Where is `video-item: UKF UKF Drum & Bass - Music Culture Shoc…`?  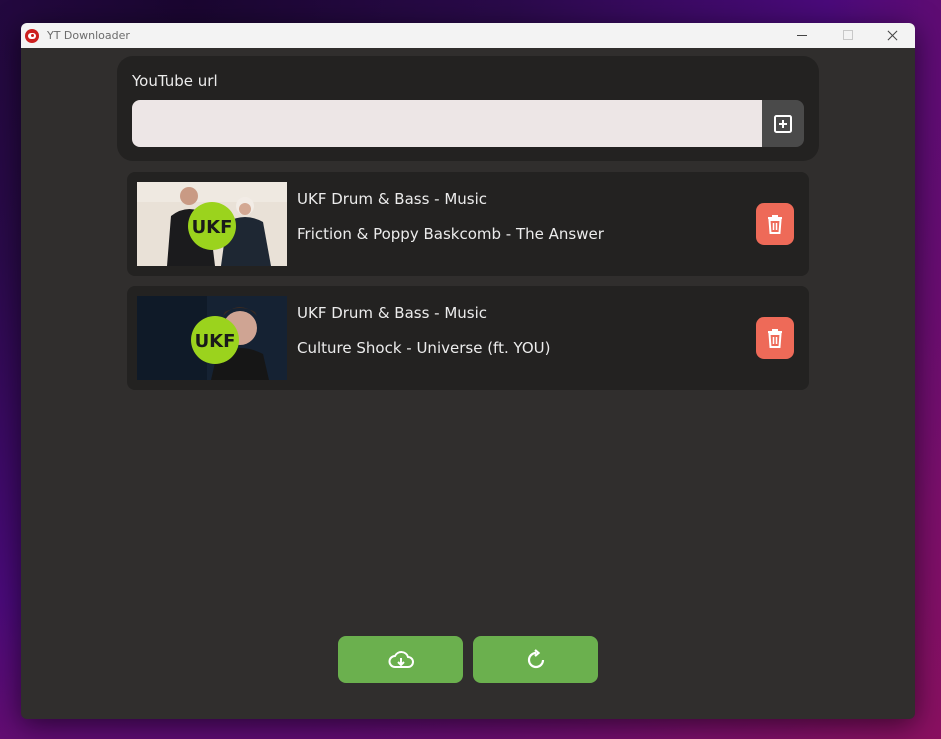 video-item: UKF UKF Drum & Bass - Music Culture Shoc… is located at coordinates (468, 338).